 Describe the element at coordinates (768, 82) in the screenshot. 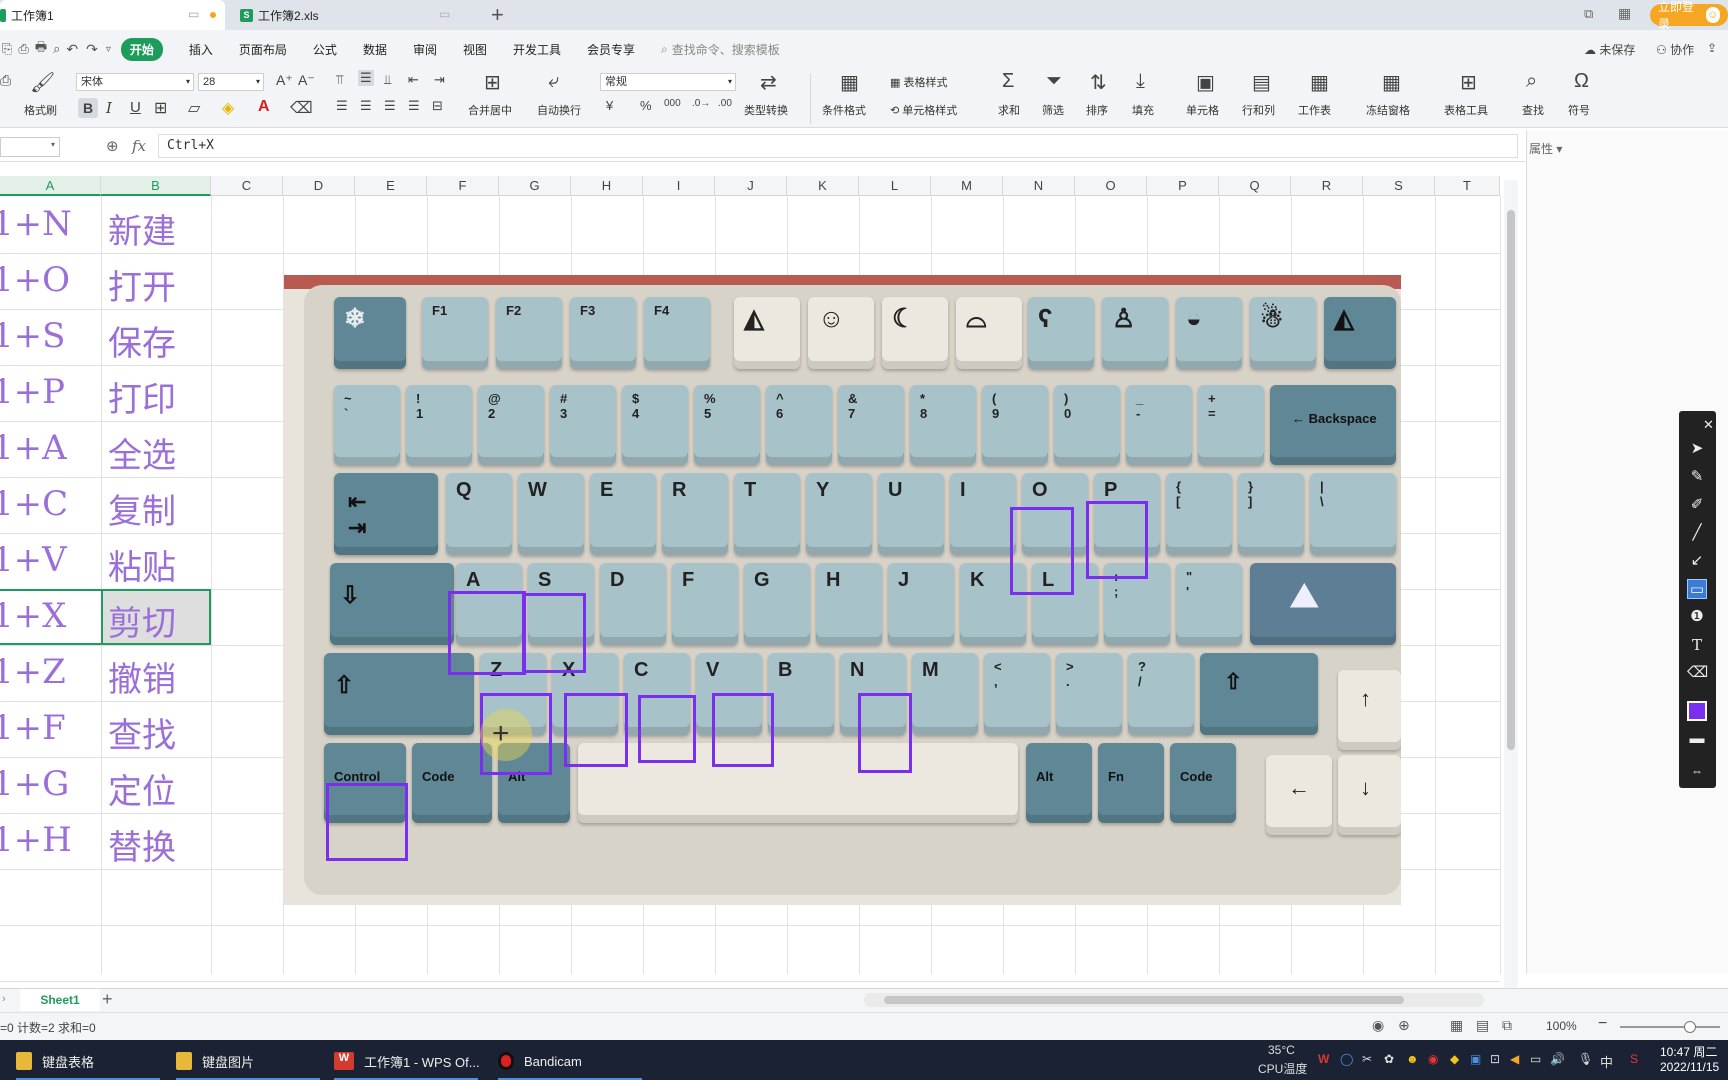

I see `type-convert-icon: ⇄` at that location.